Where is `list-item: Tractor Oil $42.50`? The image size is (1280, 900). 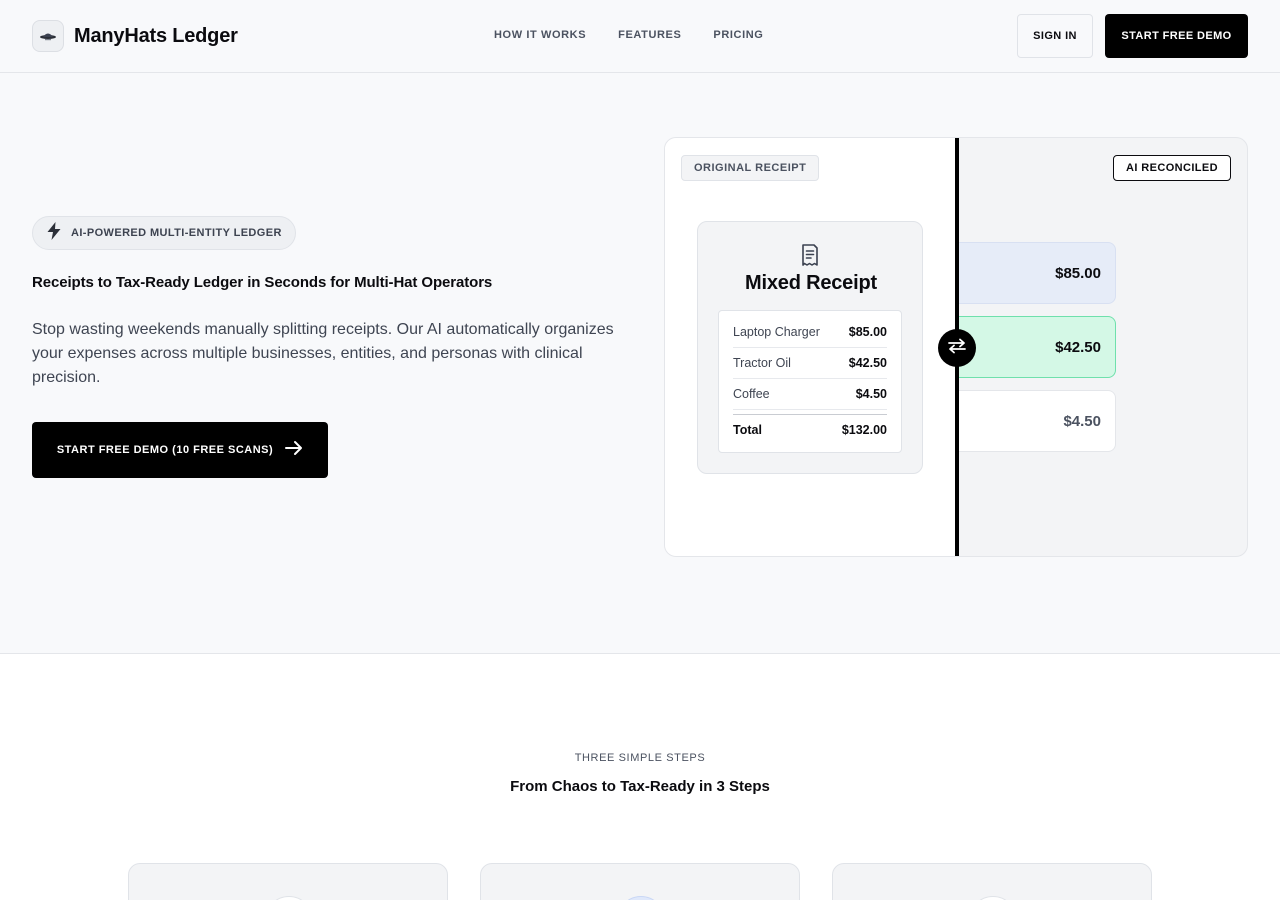 list-item: Tractor Oil $42.50 is located at coordinates (810, 363).